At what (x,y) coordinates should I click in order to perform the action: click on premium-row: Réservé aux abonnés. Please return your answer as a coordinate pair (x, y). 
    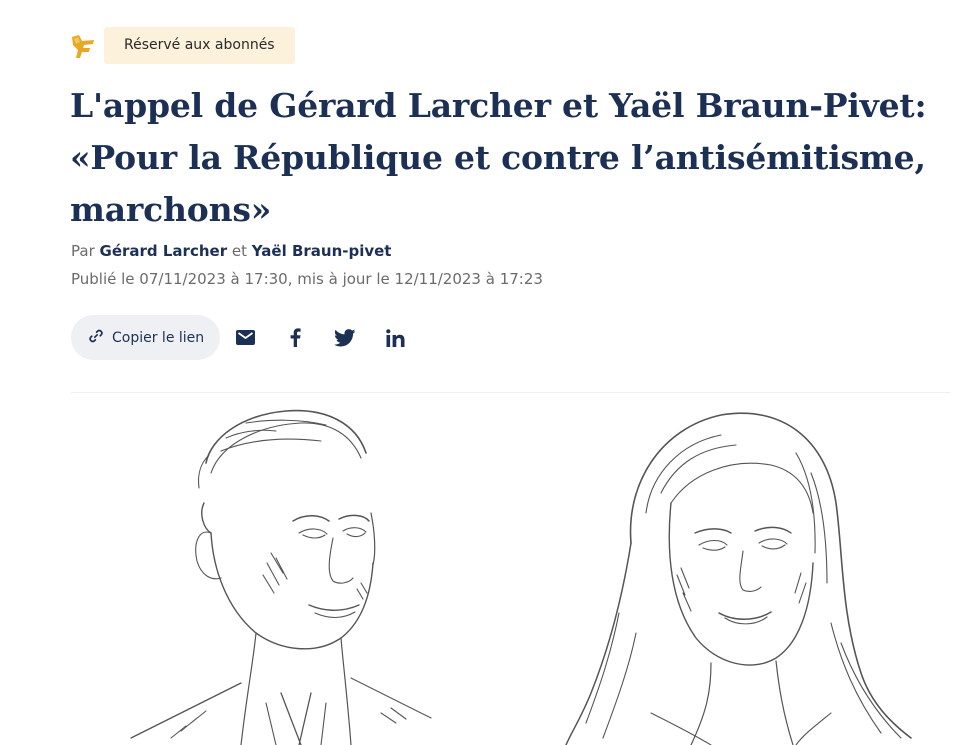
    Looking at the image, I should click on (182, 45).